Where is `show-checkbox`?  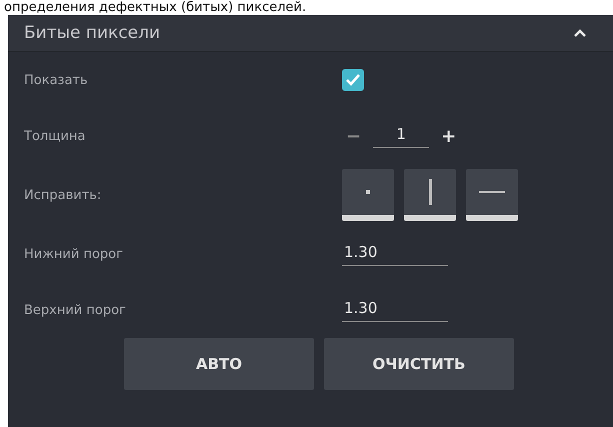 show-checkbox is located at coordinates (353, 80).